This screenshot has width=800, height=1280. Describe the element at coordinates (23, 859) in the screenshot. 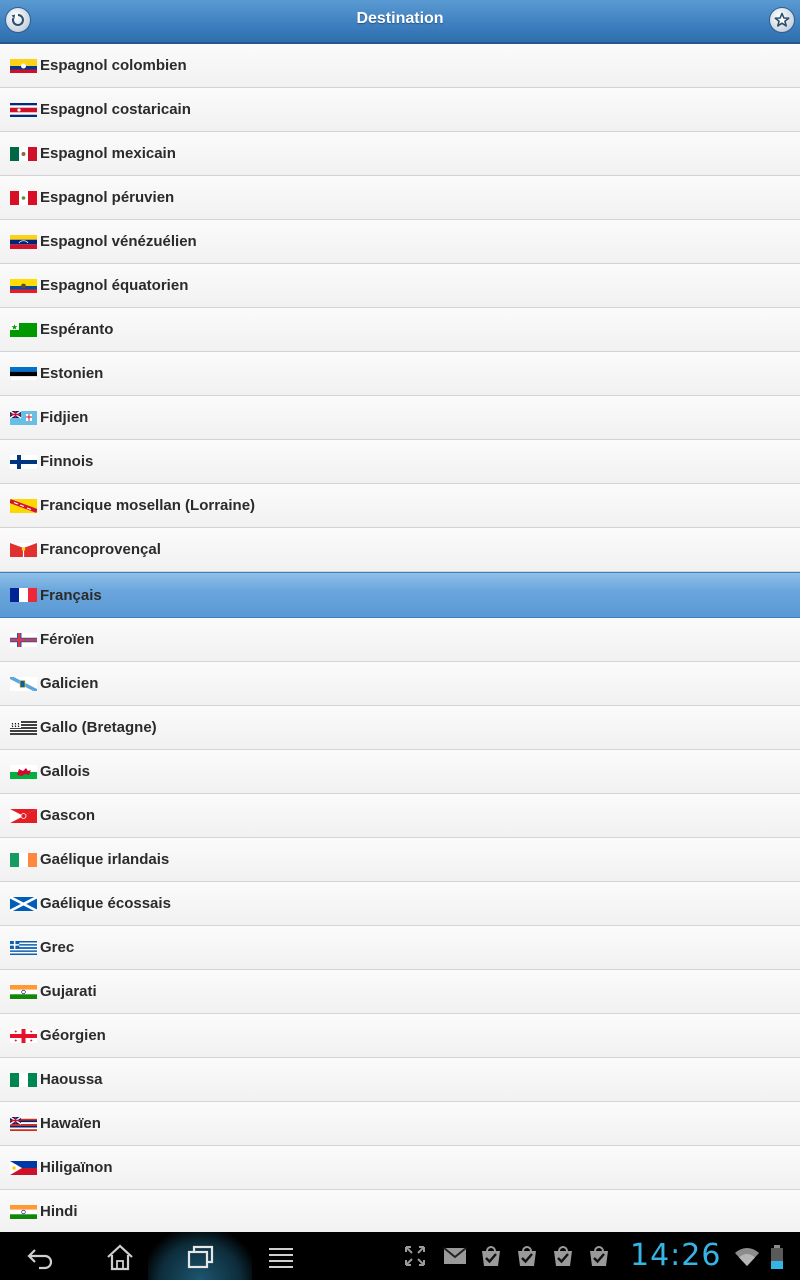

I see `ireland-flag-icon` at that location.